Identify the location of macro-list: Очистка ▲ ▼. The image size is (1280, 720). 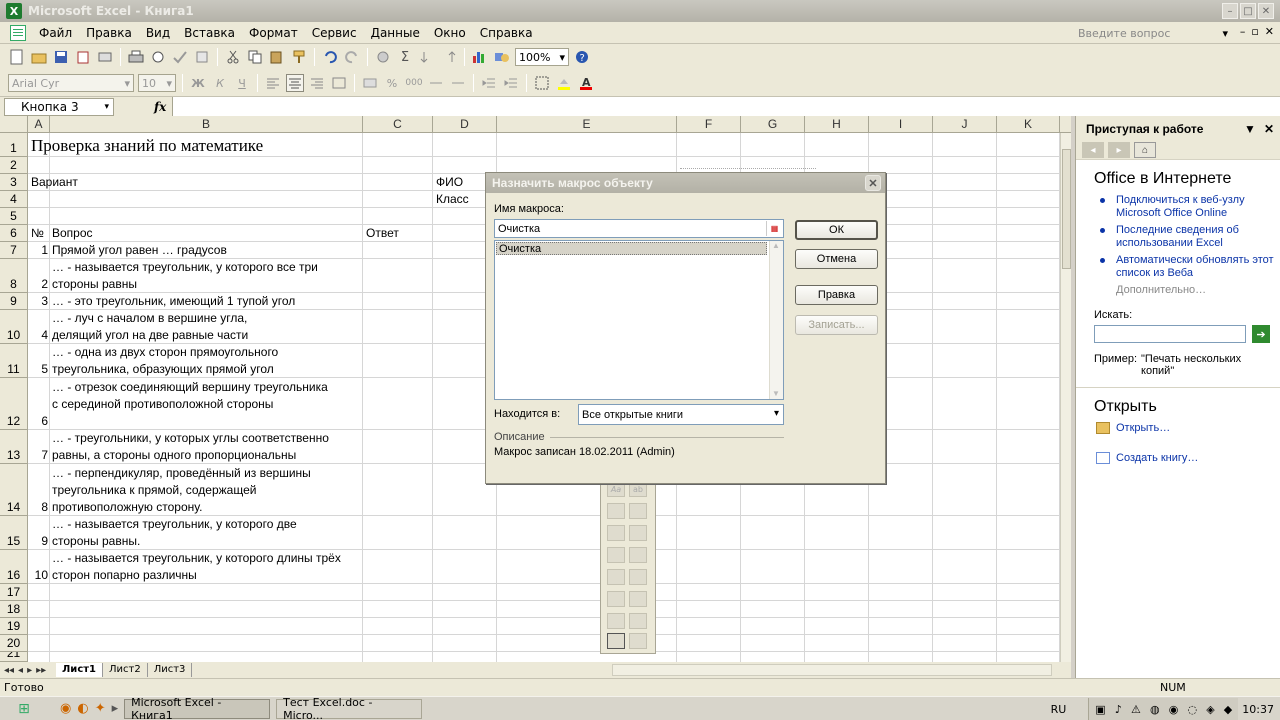
(639, 320).